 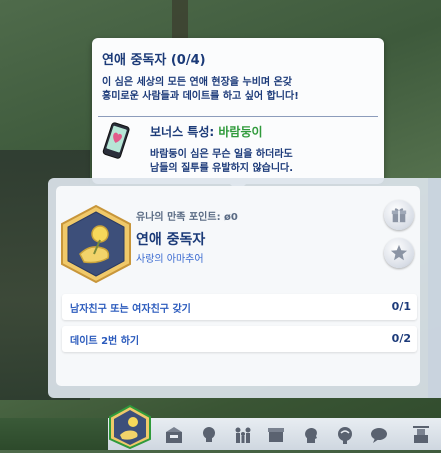 I want to click on tooltip-desc-line2: 흥미로운 사람들과 데이트를 하고 싶어 합니다!, so click(x=200, y=96).